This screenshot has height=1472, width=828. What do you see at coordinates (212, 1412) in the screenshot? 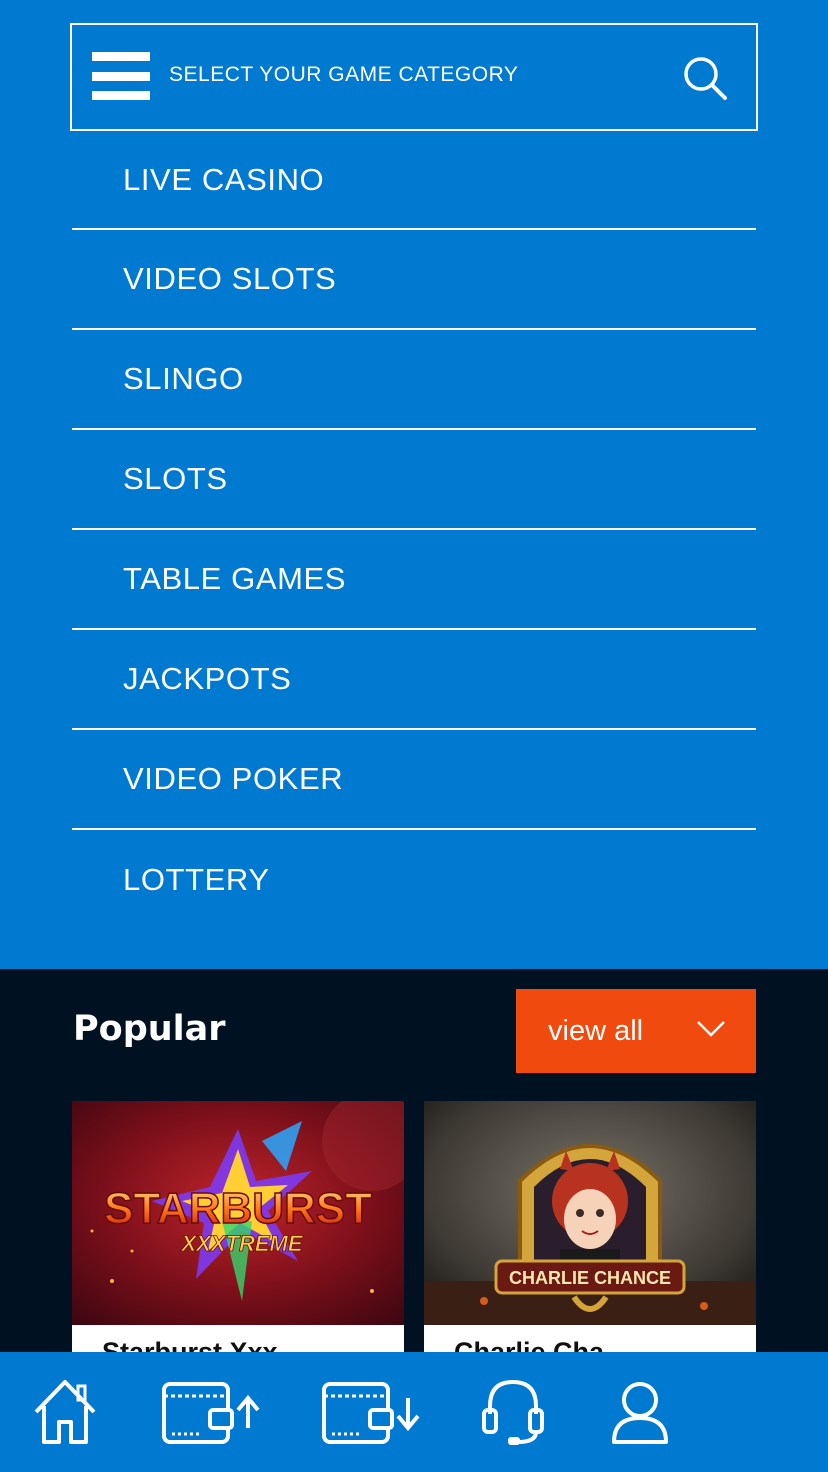
I see `wallet-deposit-icon` at bounding box center [212, 1412].